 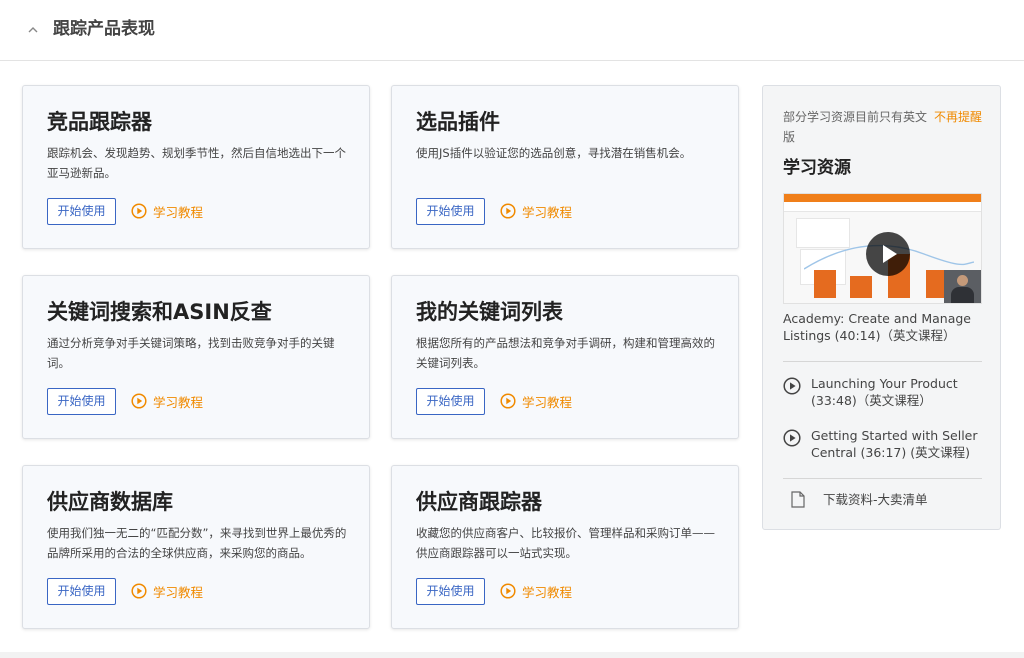 I want to click on dismiss-notice-link: 不再提醒, so click(x=959, y=117).